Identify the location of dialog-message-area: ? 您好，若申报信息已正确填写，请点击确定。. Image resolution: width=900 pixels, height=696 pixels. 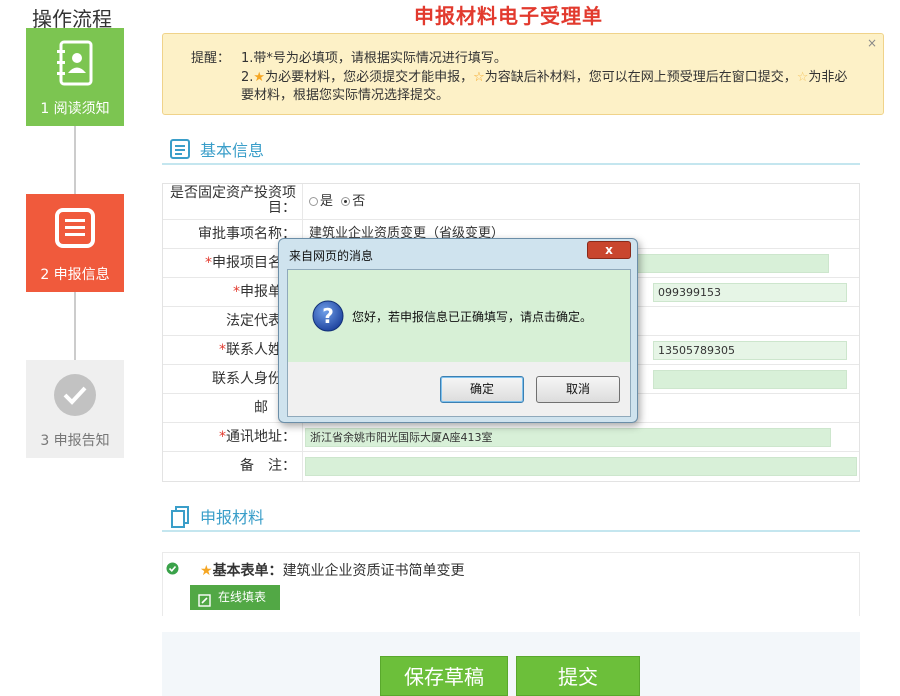
(459, 316).